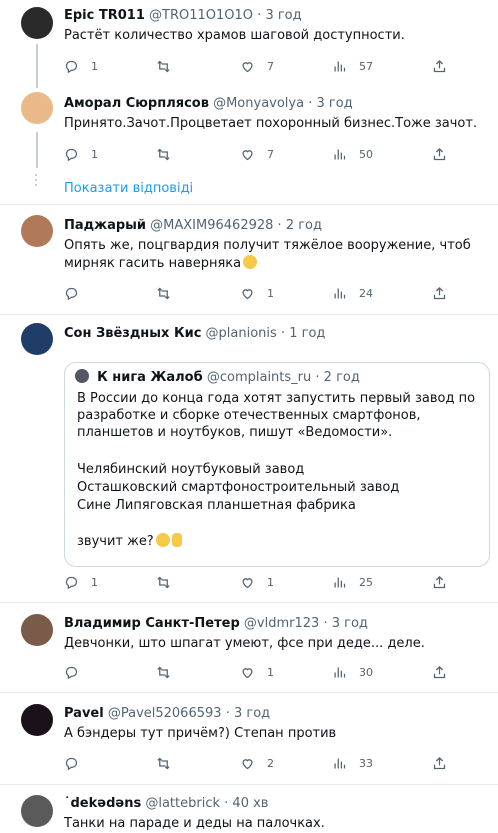 The image size is (498, 833). What do you see at coordinates (304, 225) in the screenshot?
I see `timestamp: 2 год` at bounding box center [304, 225].